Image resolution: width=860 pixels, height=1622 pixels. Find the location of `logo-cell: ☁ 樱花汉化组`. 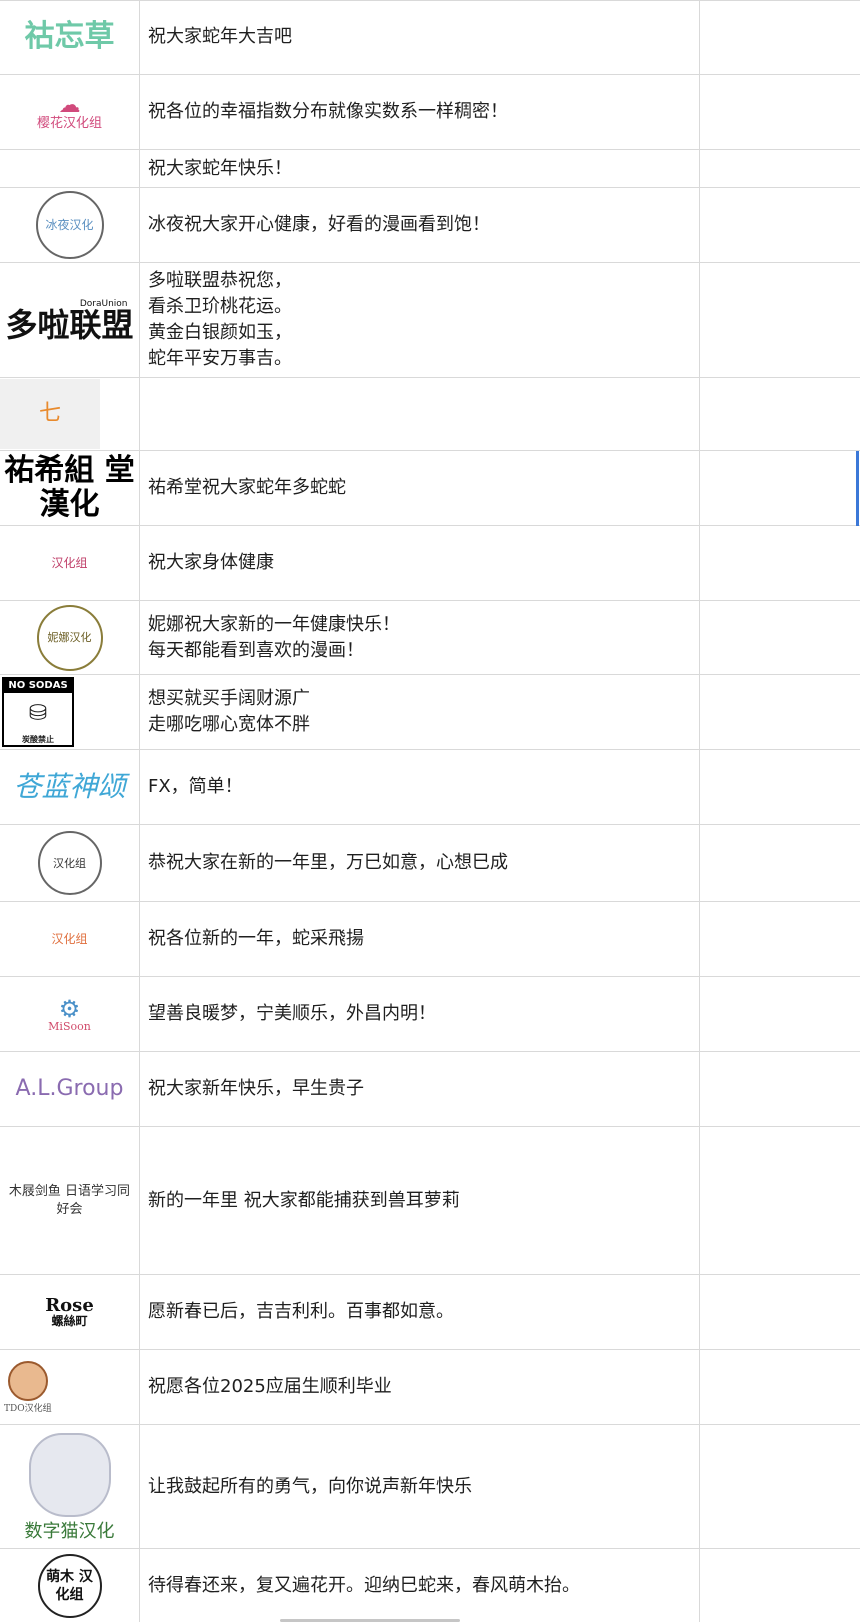

logo-cell: ☁ 樱花汉化组 is located at coordinates (70, 112).